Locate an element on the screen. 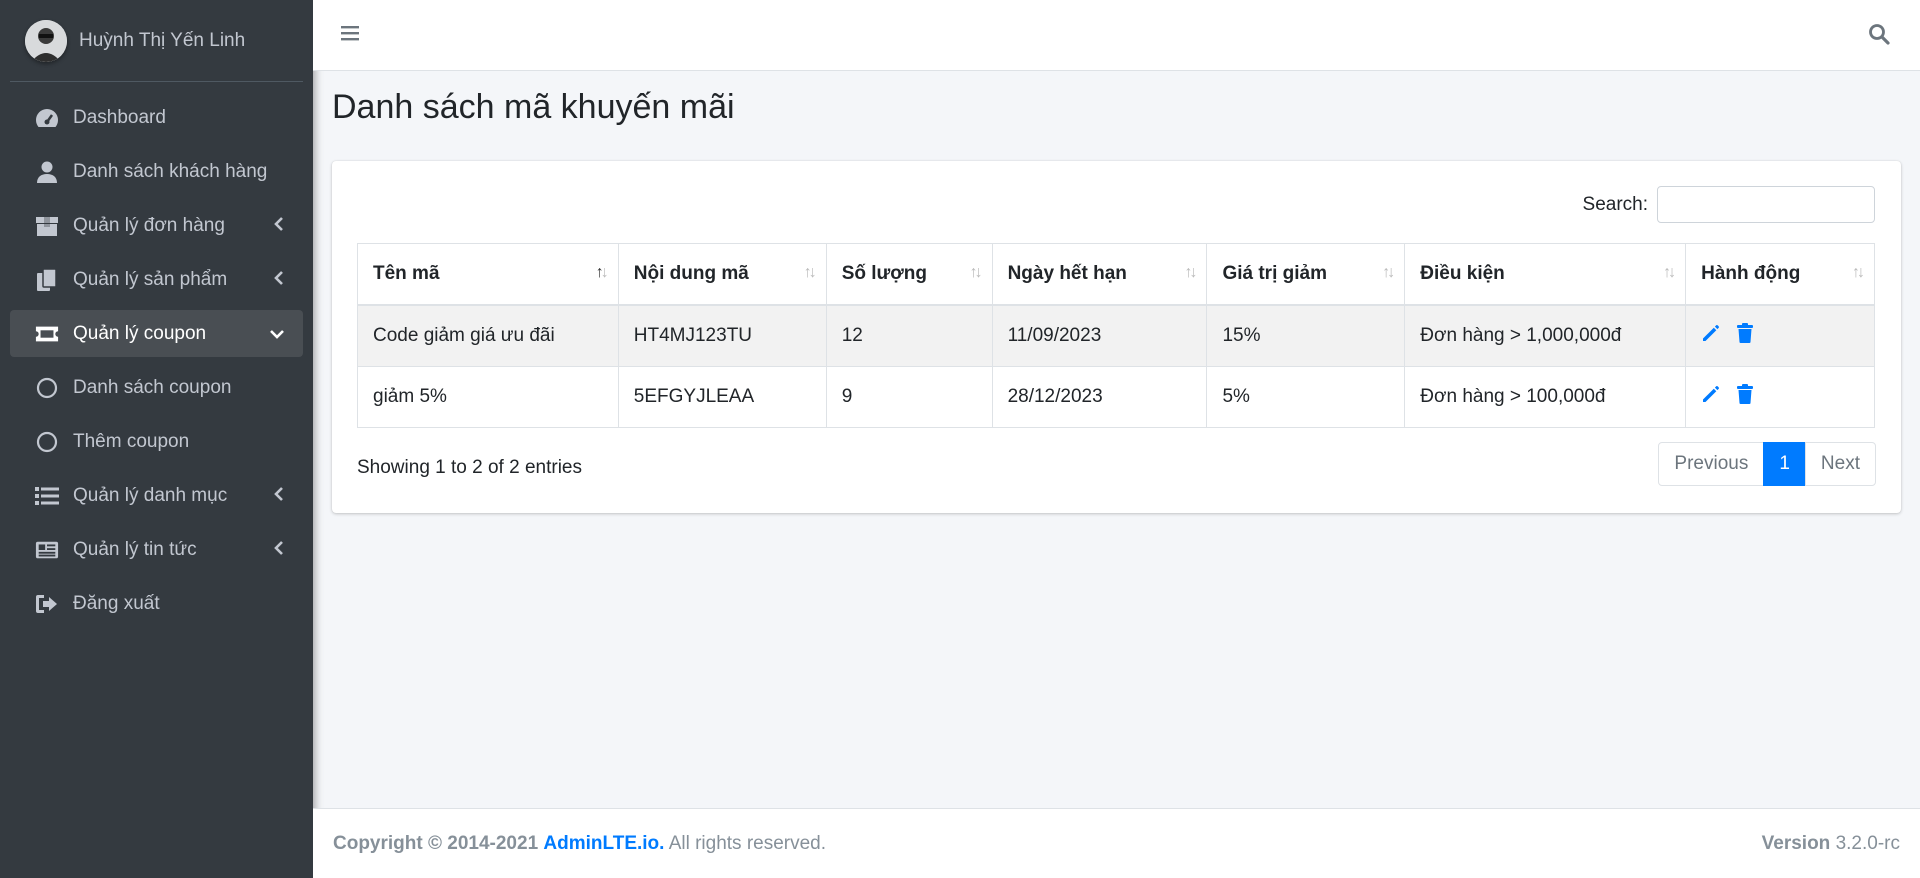 The image size is (1920, 878). column-label: Số lượng is located at coordinates (884, 273).